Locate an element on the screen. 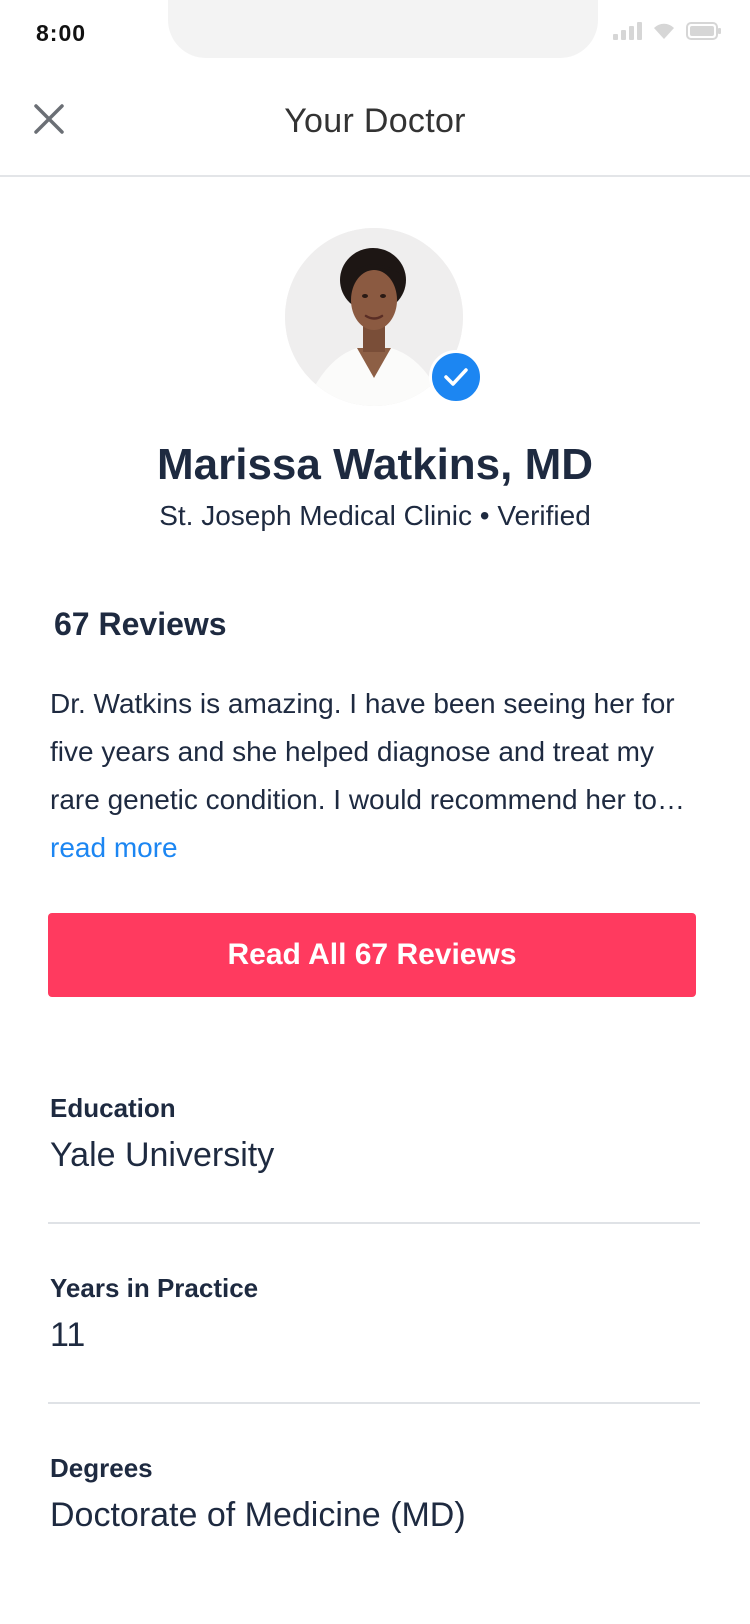 This screenshot has width=750, height=1624. degrees-label: Degrees is located at coordinates (101, 1468).